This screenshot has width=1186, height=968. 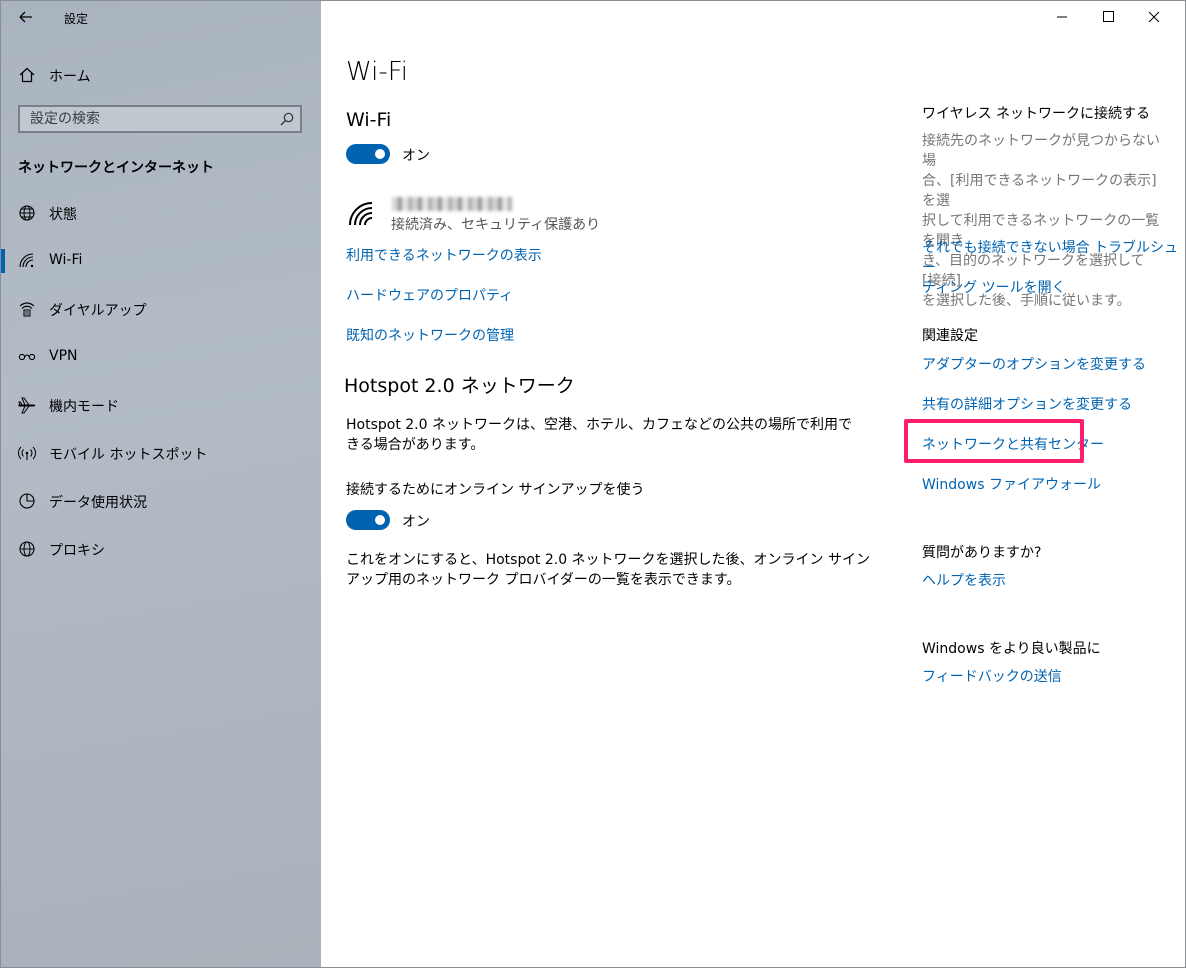 I want to click on sidebar-item-proxy: プロキシ, so click(x=161, y=549).